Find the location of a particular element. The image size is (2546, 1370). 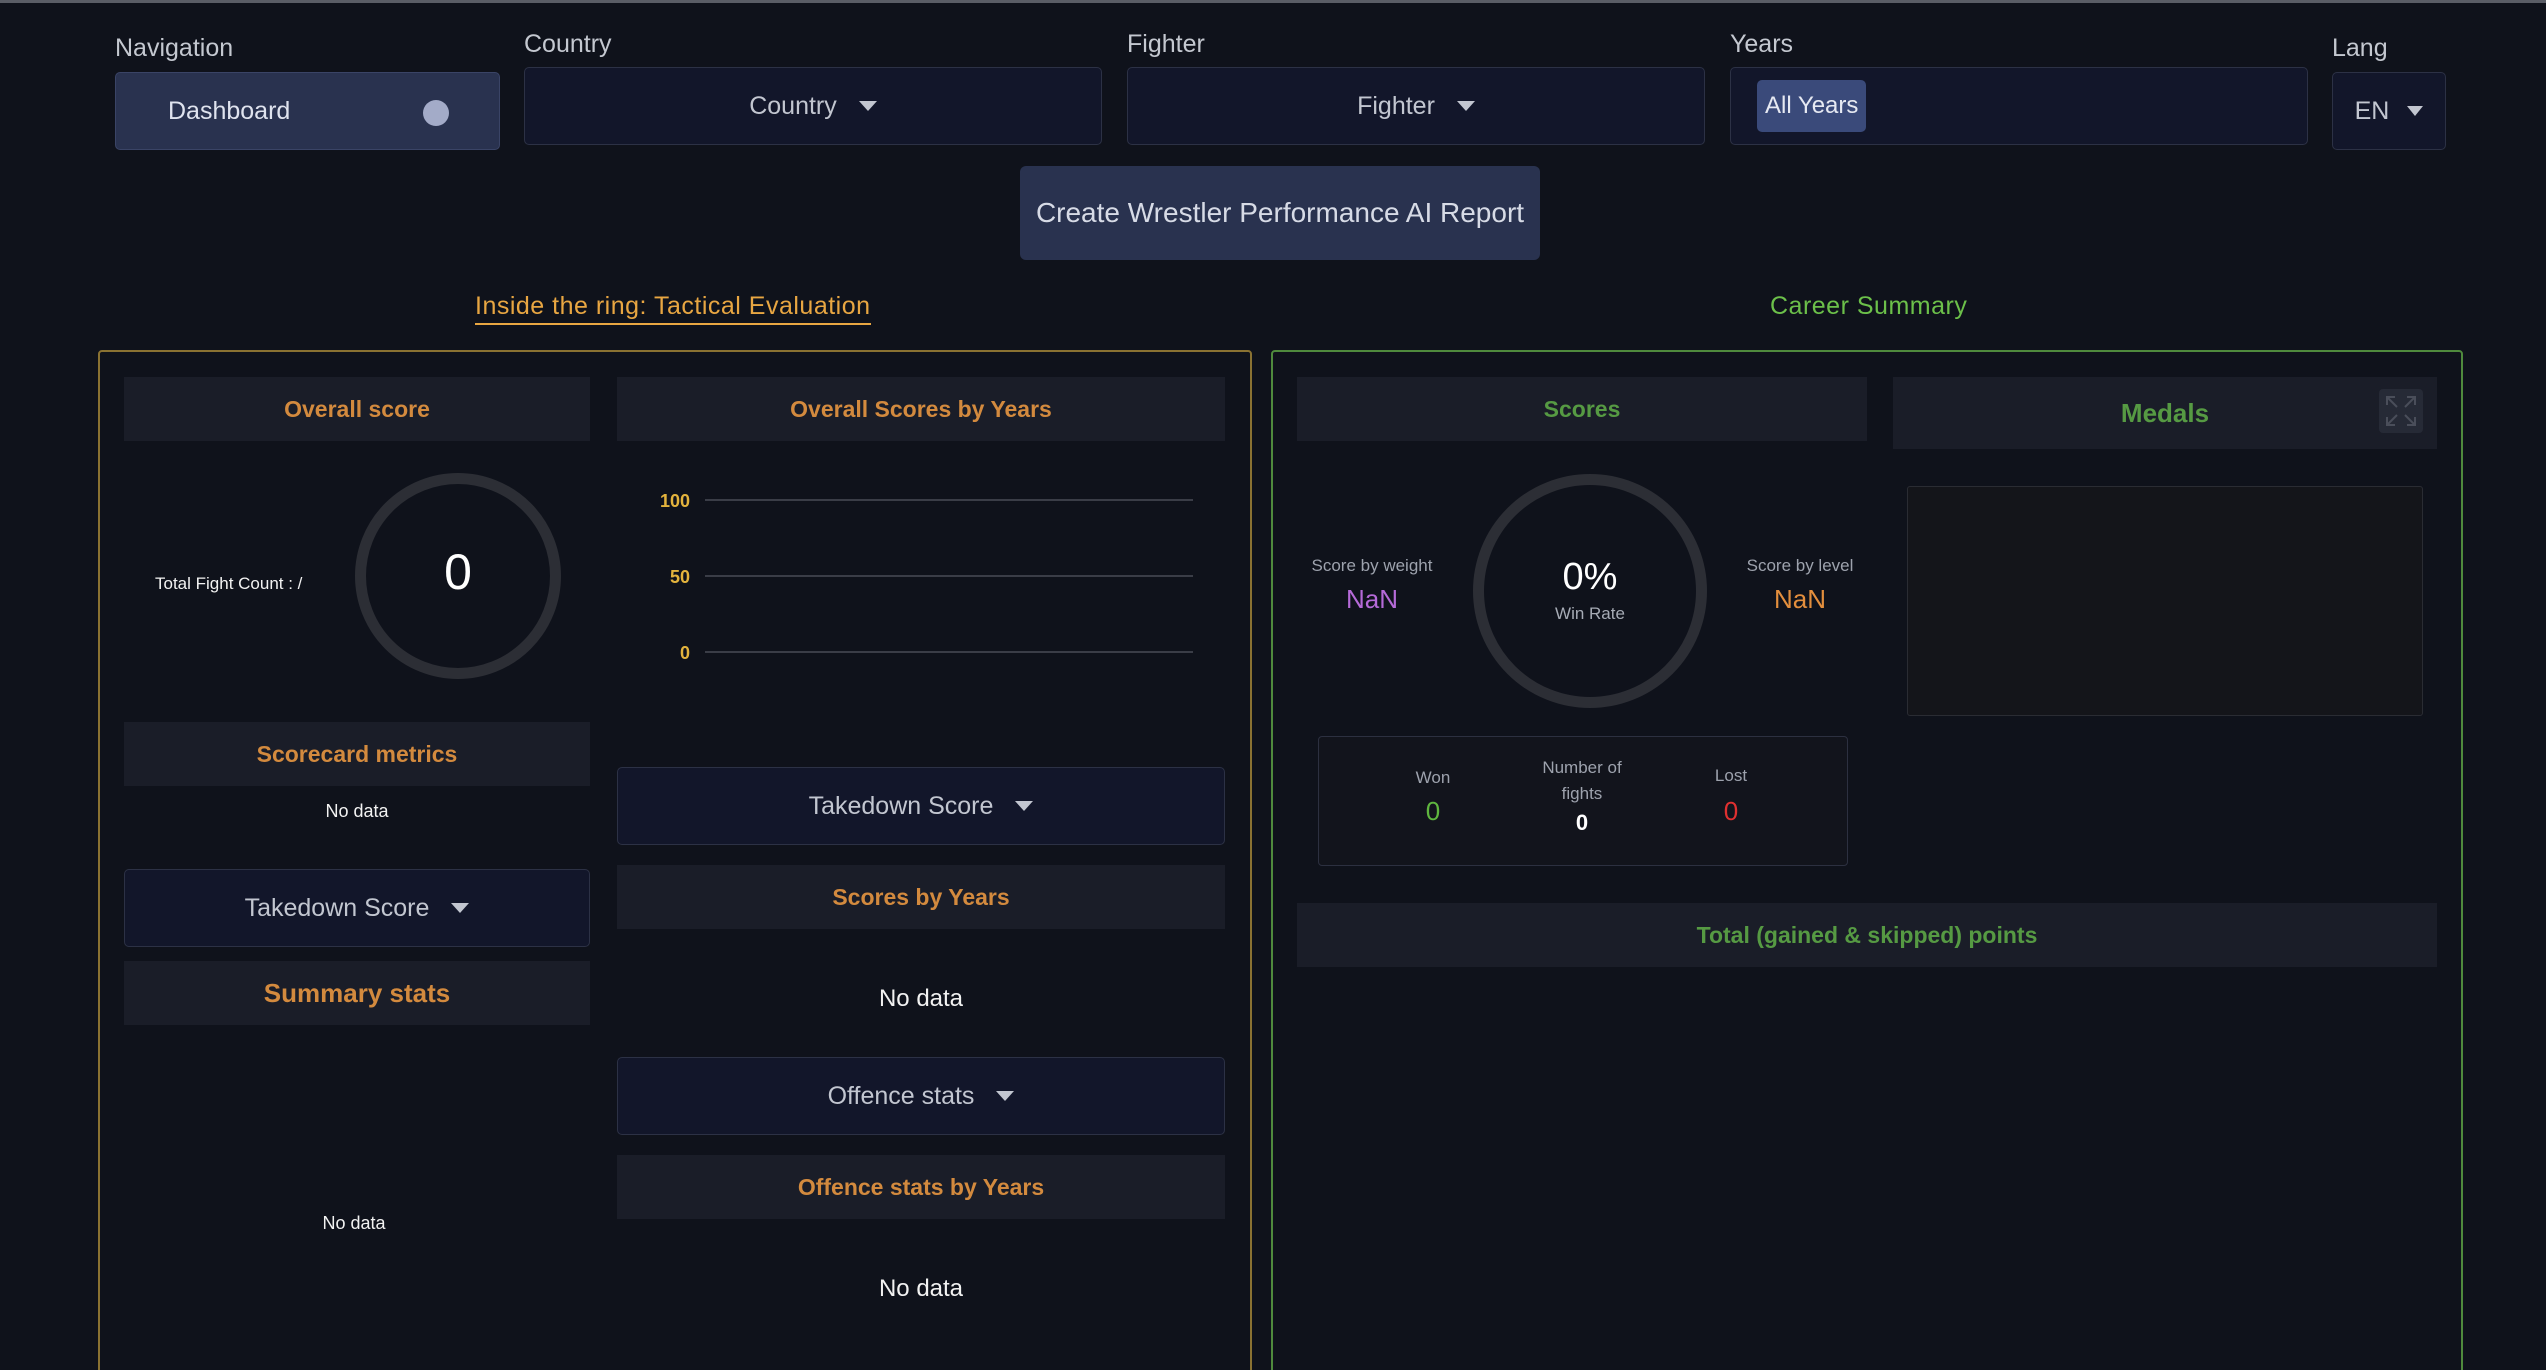

lost-value: 0 is located at coordinates (1731, 811).